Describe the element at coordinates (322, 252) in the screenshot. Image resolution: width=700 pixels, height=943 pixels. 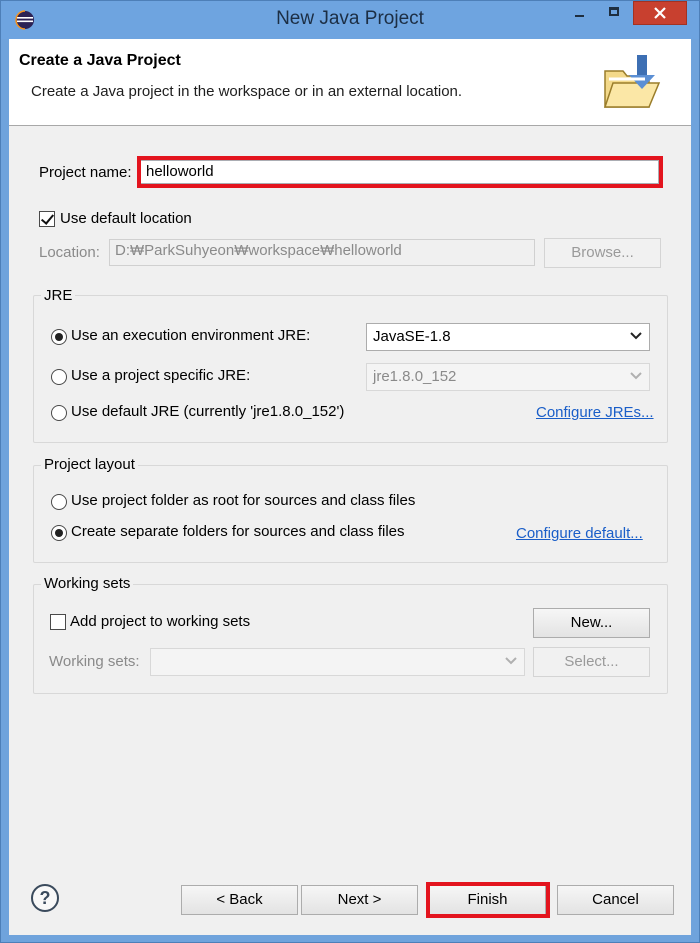
I see `location-input: D:₩ParkSuhyeon₩workspace₩helloworld` at that location.